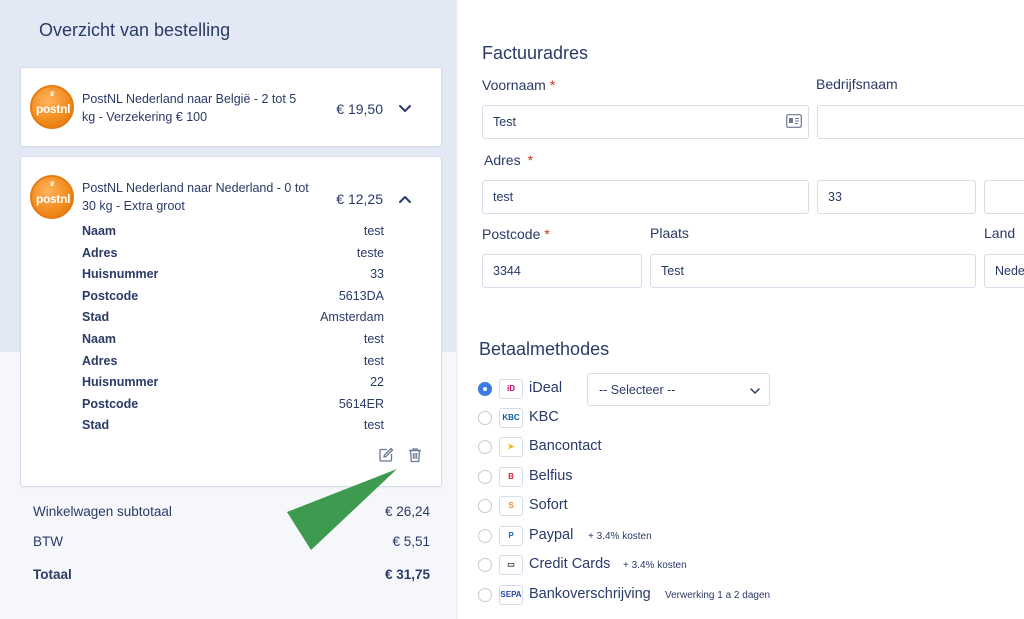 The height and width of the screenshot is (619, 1024). I want to click on shipping-detail-value: 22, so click(377, 382).